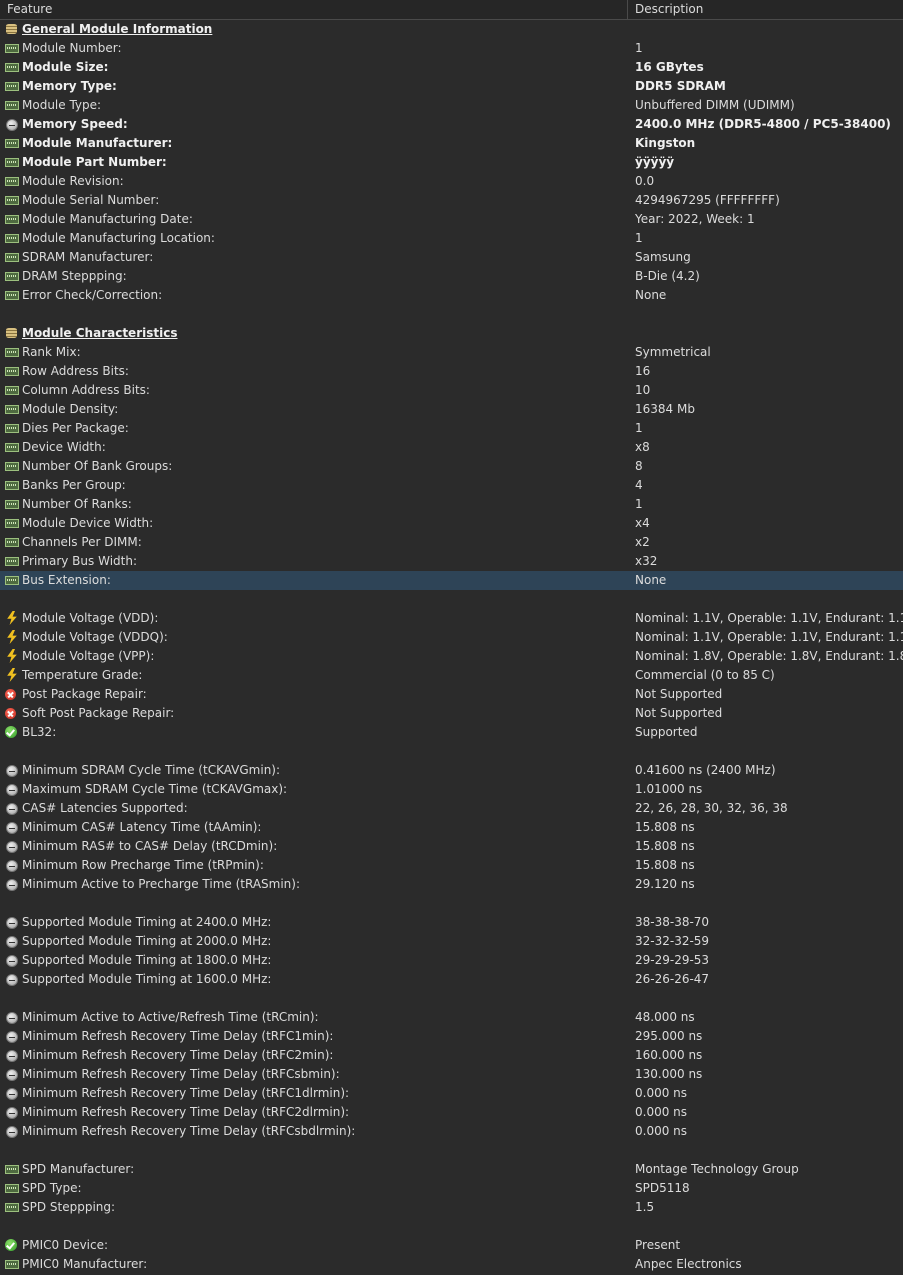  Describe the element at coordinates (90, 618) in the screenshot. I see `feature-label: Module Voltage (VDD):` at that location.